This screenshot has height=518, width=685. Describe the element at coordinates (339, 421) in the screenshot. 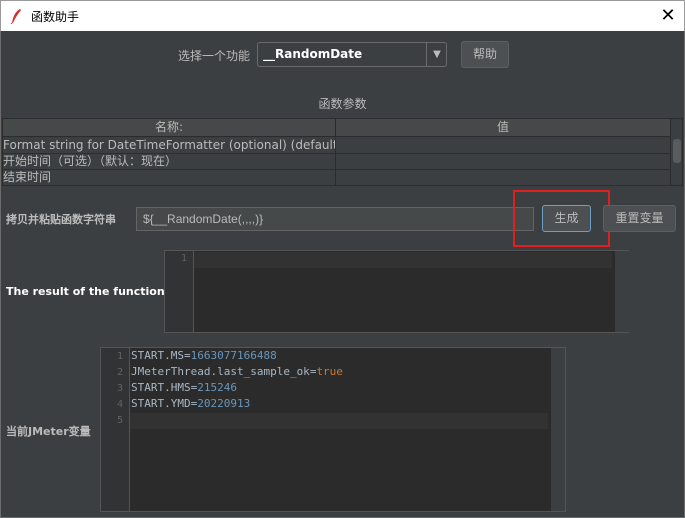

I see `current-line` at that location.